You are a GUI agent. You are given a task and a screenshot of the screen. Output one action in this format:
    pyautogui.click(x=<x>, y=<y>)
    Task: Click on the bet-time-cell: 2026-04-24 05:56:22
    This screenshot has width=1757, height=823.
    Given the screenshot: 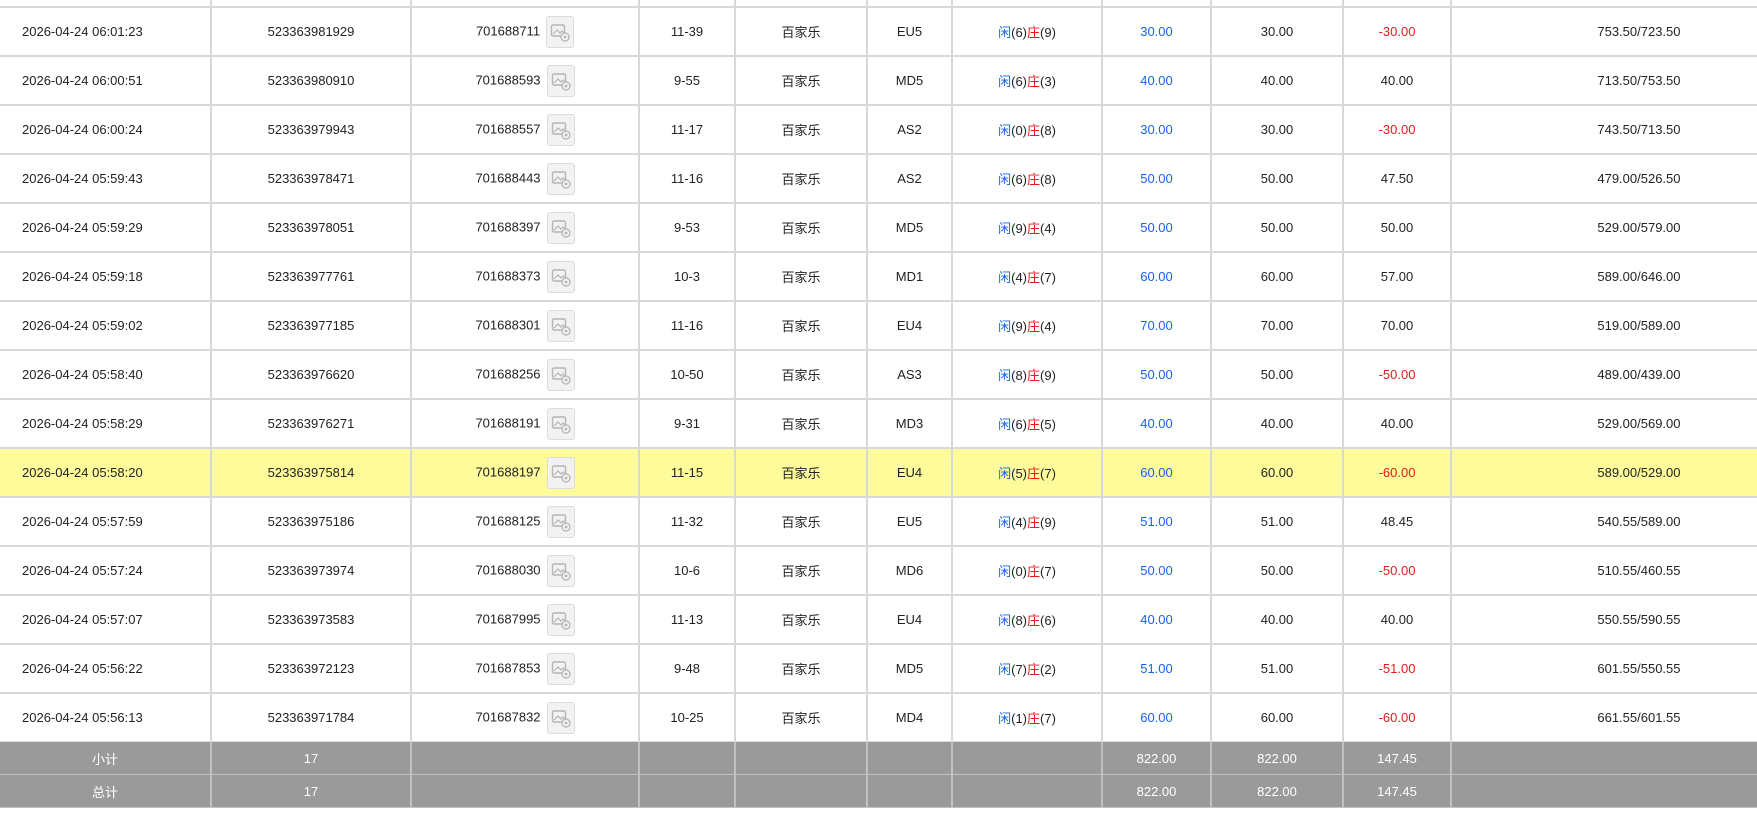 What is the action you would take?
    pyautogui.click(x=106, y=668)
    